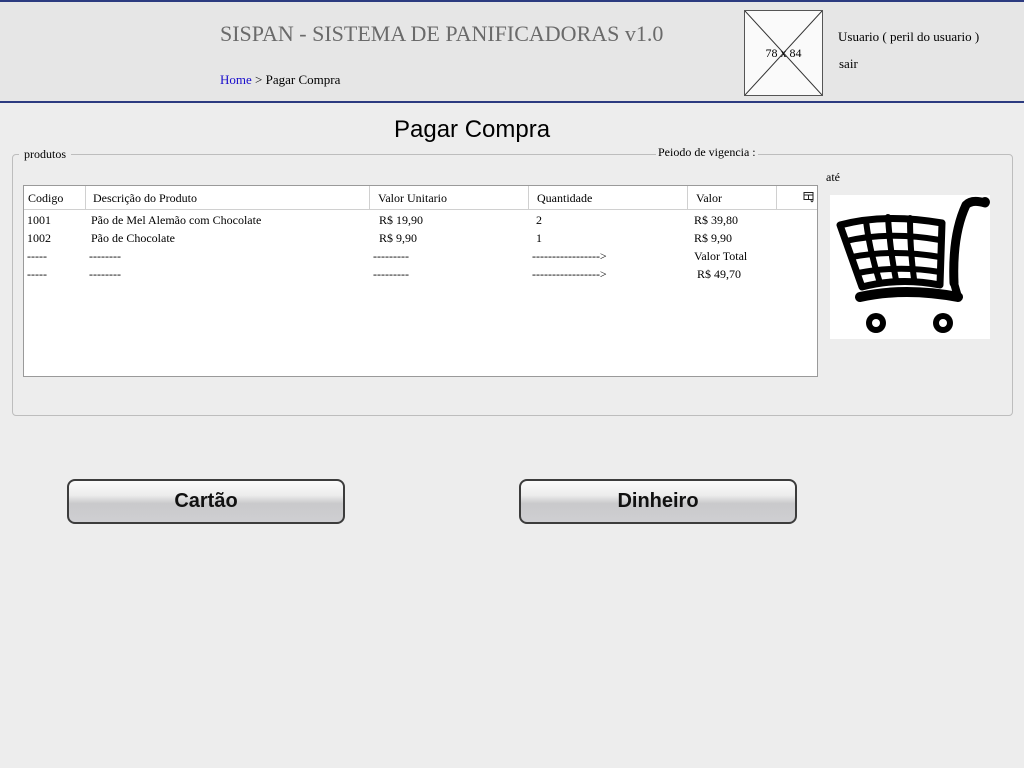  Describe the element at coordinates (718, 274) in the screenshot. I see `cell-valor-total: R$ 49,70` at that location.